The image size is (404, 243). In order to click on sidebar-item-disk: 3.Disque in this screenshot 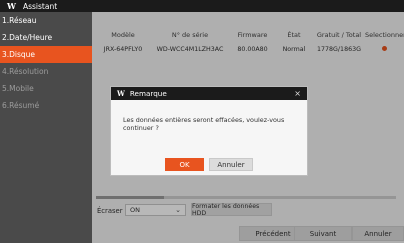, I will do `click(46, 54)`.